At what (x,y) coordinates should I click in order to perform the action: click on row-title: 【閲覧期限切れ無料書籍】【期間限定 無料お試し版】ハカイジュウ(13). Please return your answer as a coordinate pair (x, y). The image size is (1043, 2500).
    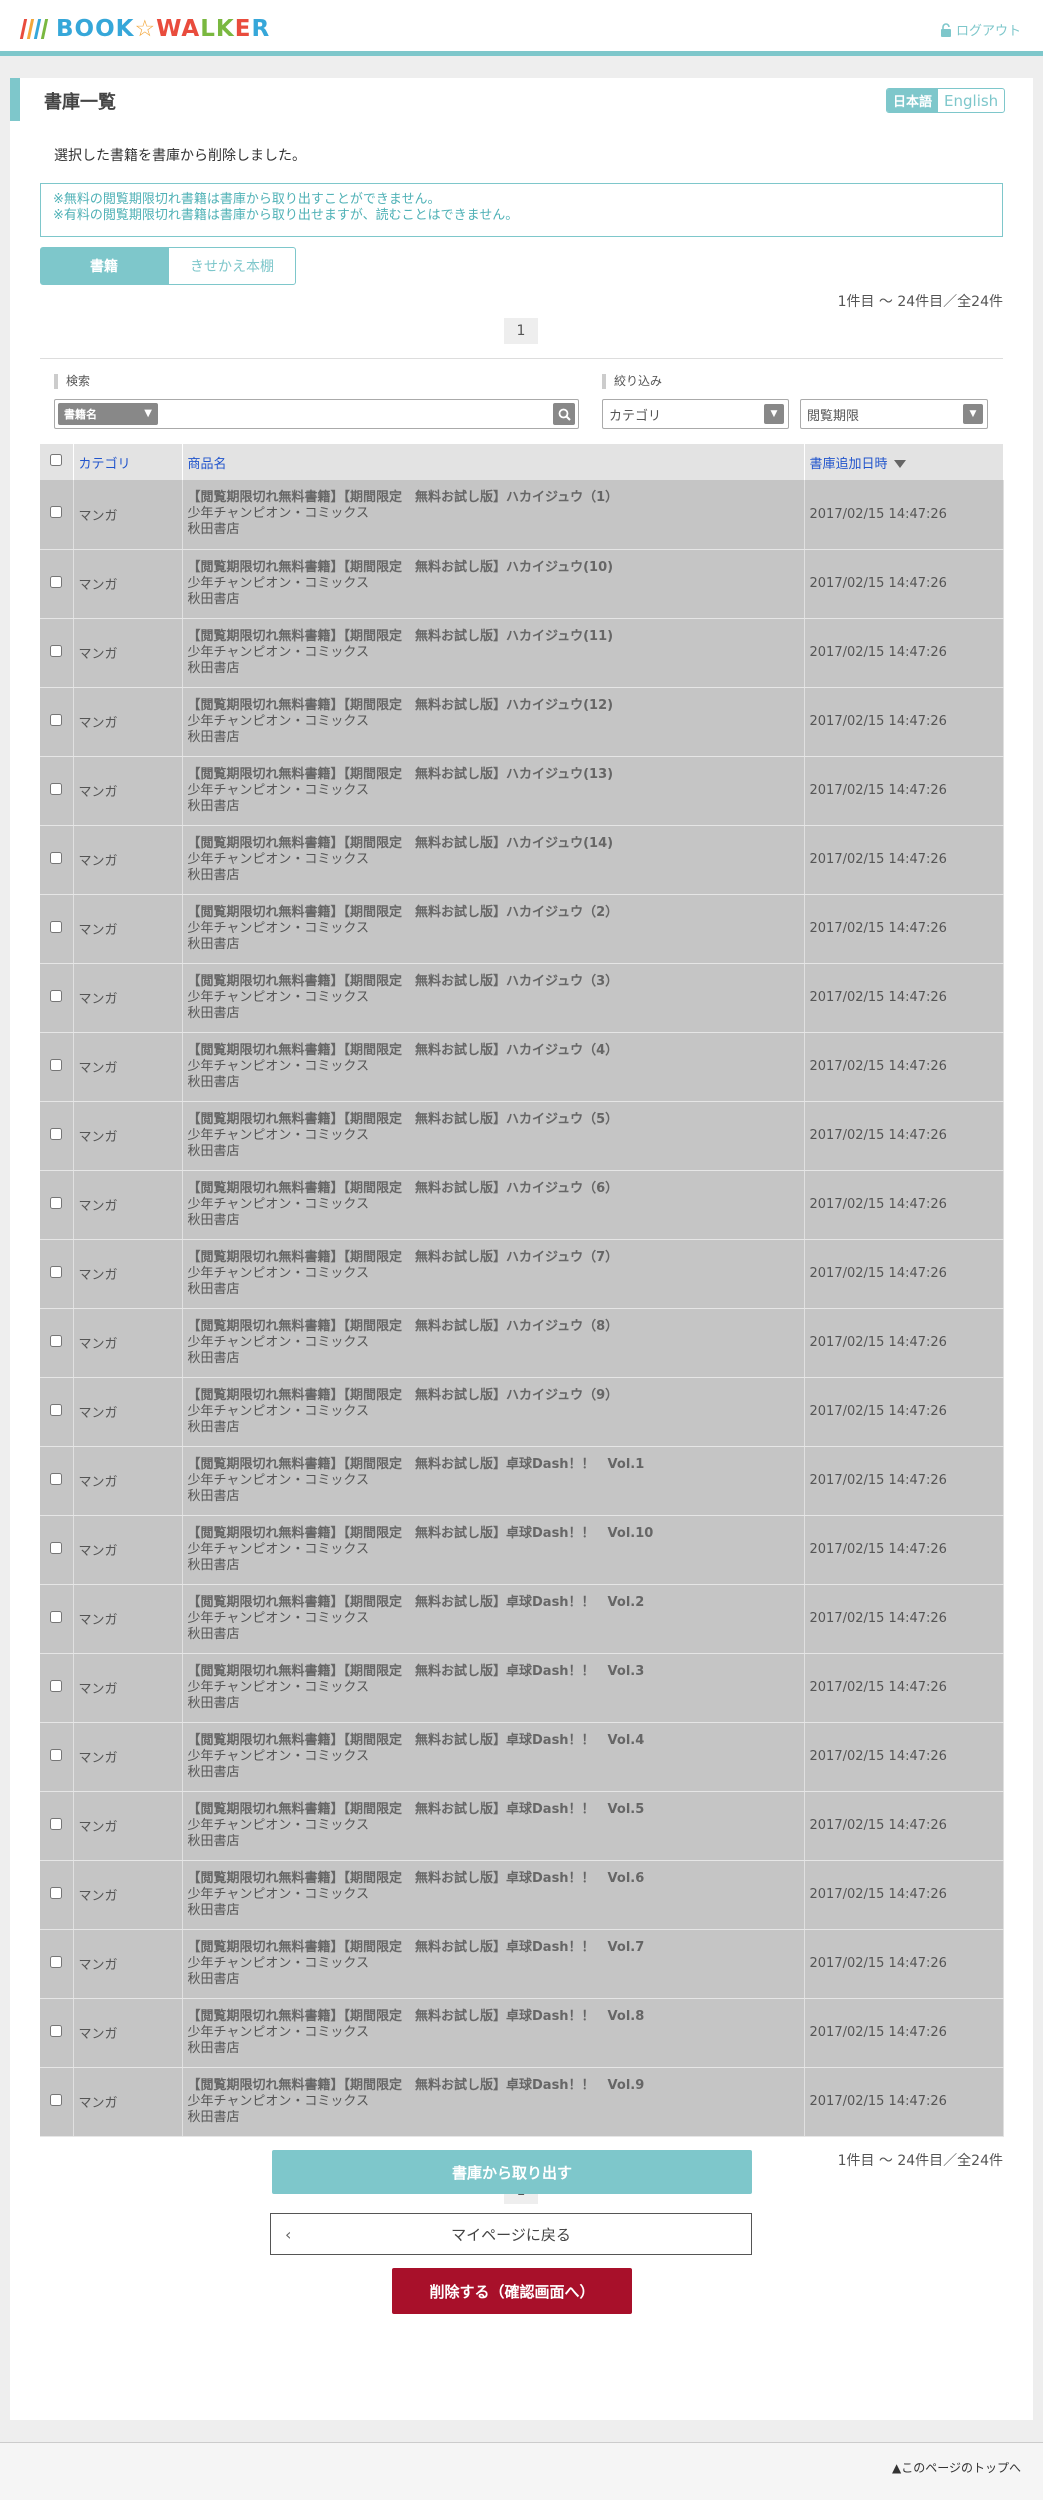
    Looking at the image, I should click on (493, 775).